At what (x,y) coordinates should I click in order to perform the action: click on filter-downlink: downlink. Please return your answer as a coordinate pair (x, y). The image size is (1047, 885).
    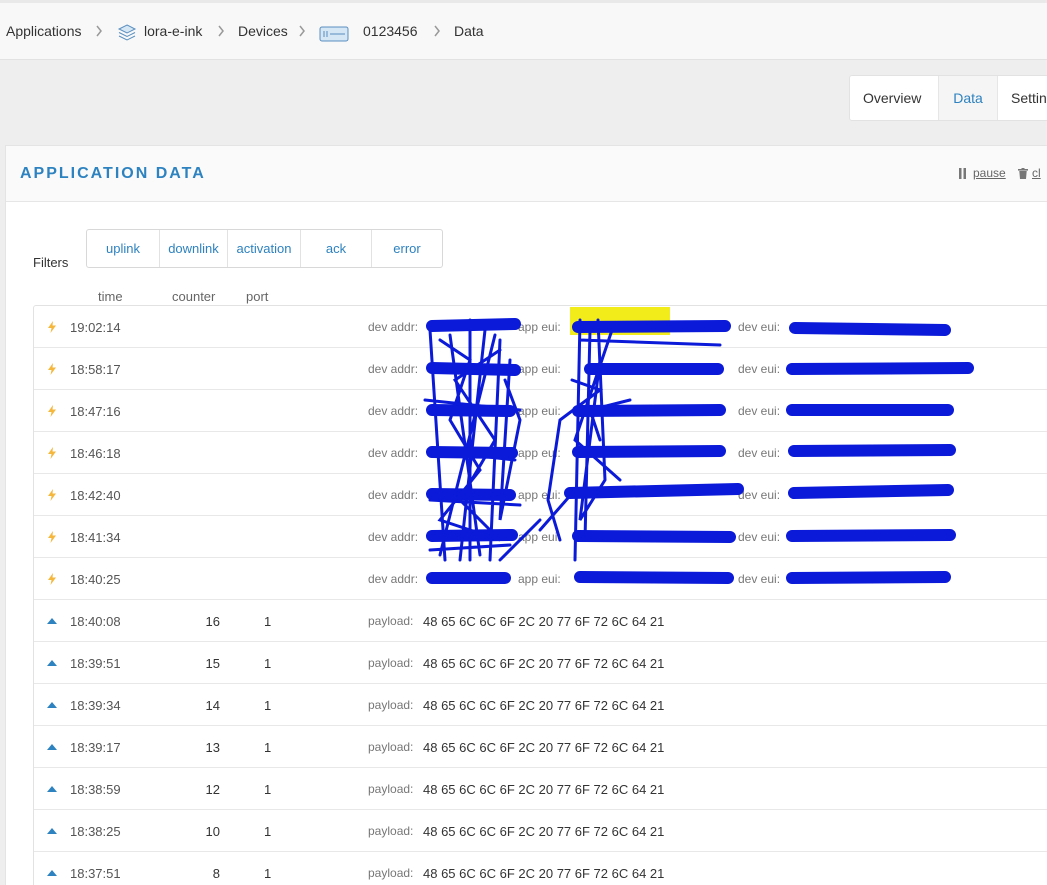
    Looking at the image, I should click on (194, 248).